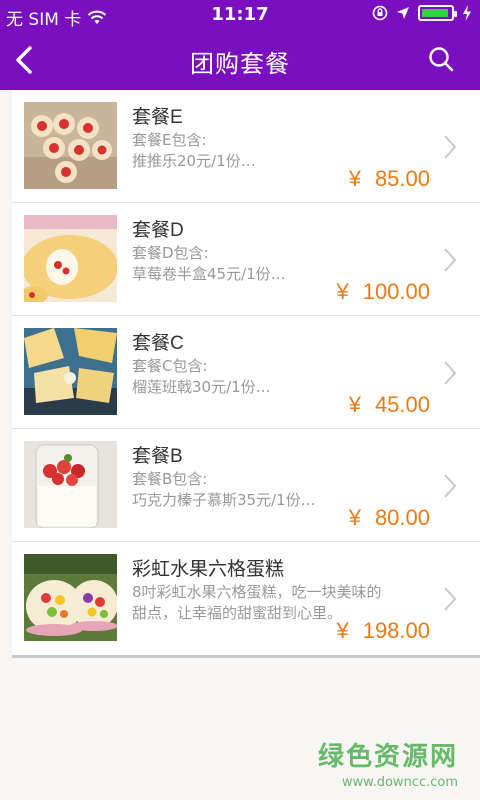  I want to click on rotation-lock-icon, so click(380, 13).